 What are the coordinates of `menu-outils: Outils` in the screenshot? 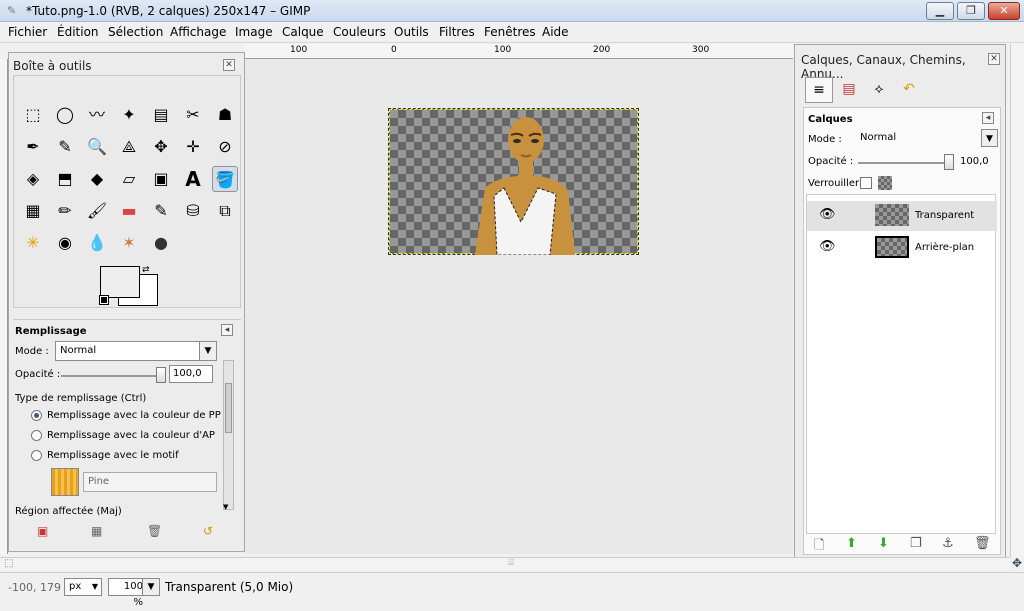 It's located at (411, 32).